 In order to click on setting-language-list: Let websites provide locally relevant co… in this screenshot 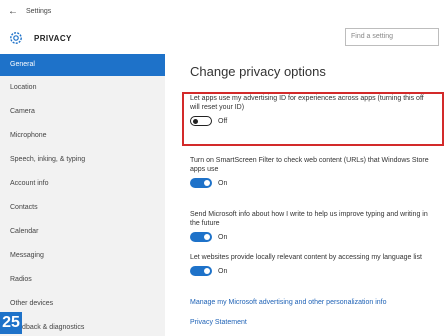, I will do `click(310, 264)`.